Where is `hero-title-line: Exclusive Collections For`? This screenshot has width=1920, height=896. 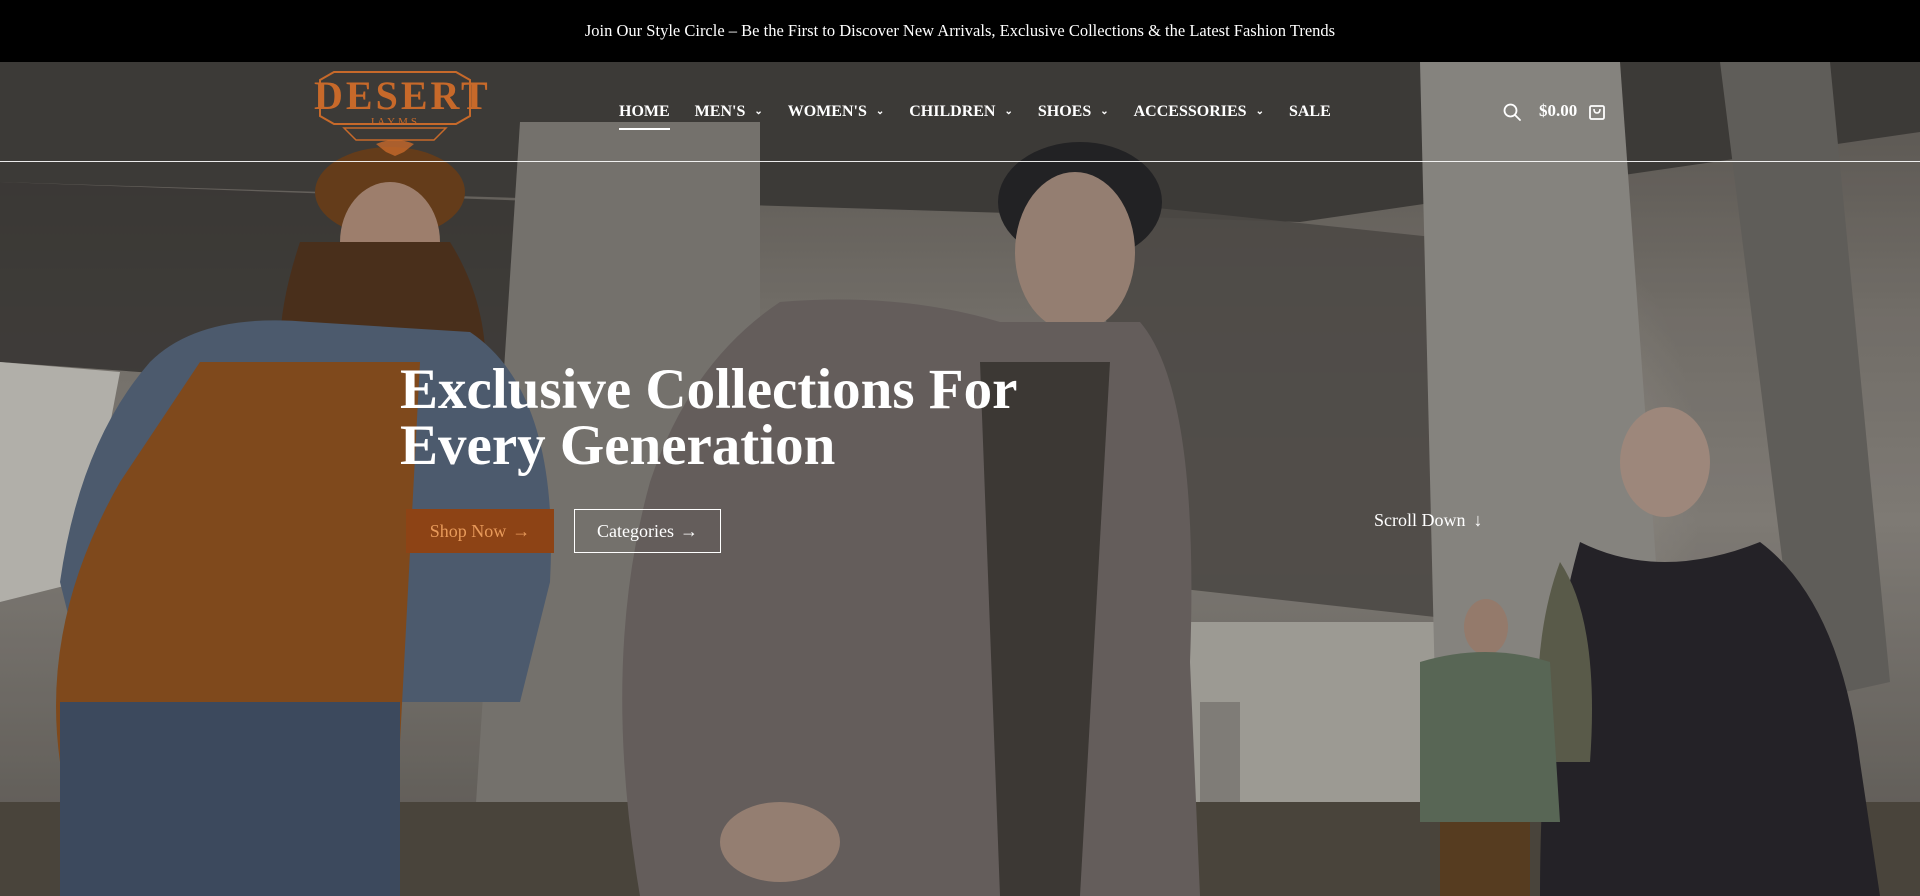
hero-title-line: Exclusive Collections For is located at coordinates (709, 389).